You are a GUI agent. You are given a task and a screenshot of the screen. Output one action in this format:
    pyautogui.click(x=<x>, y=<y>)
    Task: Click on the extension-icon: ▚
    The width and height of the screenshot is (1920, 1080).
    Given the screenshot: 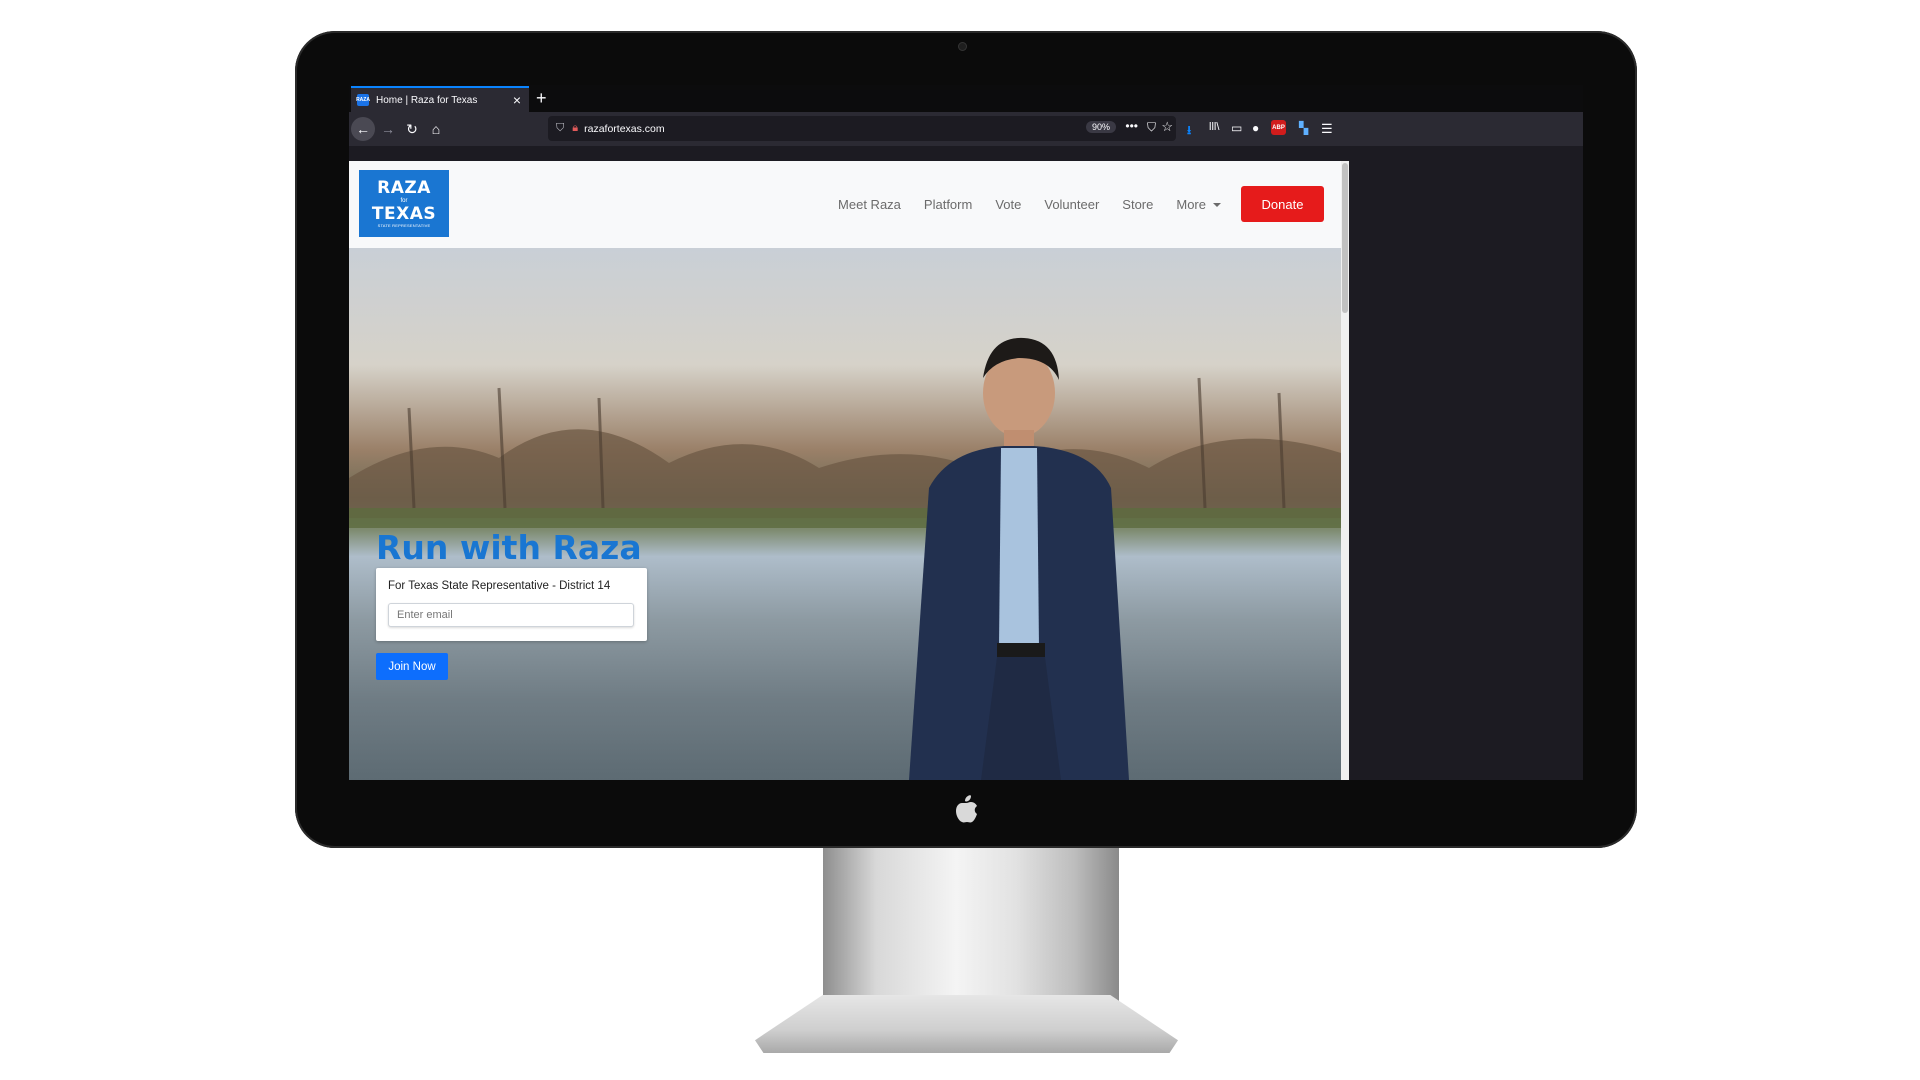 What is the action you would take?
    pyautogui.click(x=1303, y=128)
    